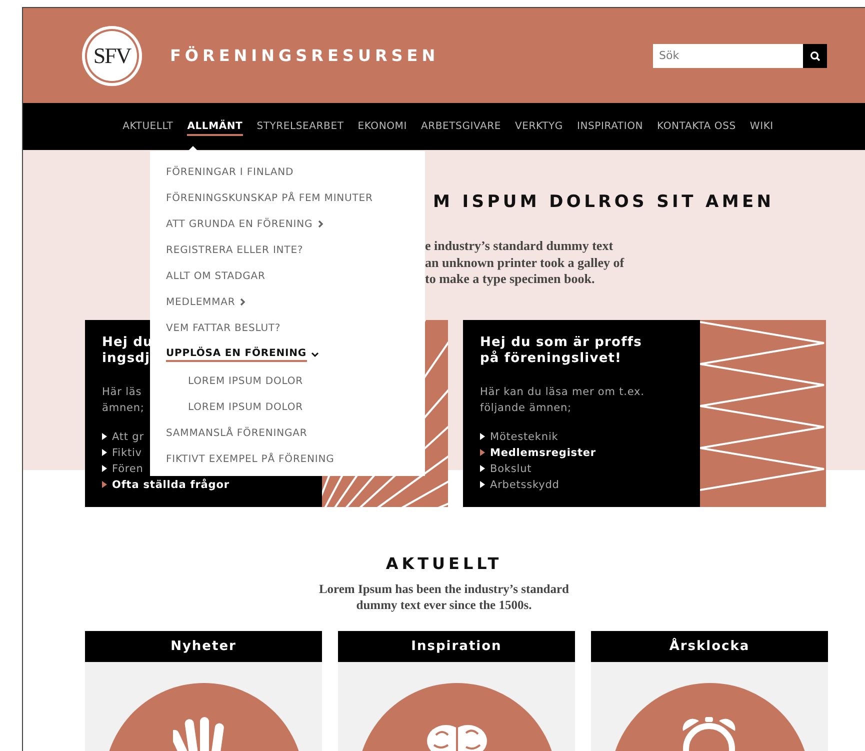  What do you see at coordinates (461, 126) in the screenshot?
I see `nav-link: ARBETSGIVARE` at bounding box center [461, 126].